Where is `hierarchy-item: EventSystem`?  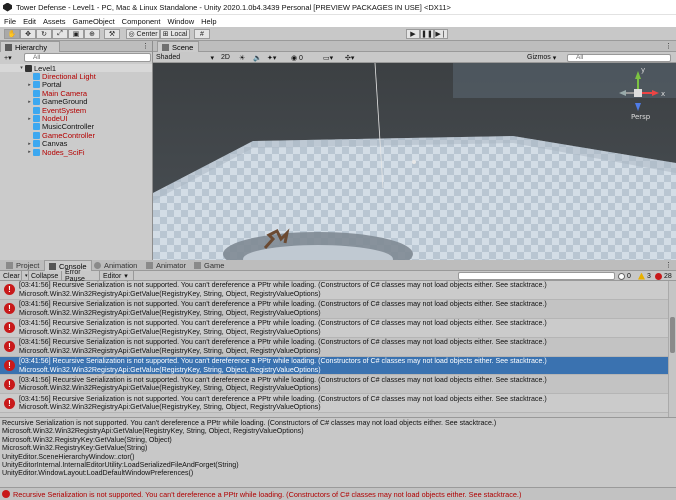
hierarchy-item: EventSystem is located at coordinates (76, 110).